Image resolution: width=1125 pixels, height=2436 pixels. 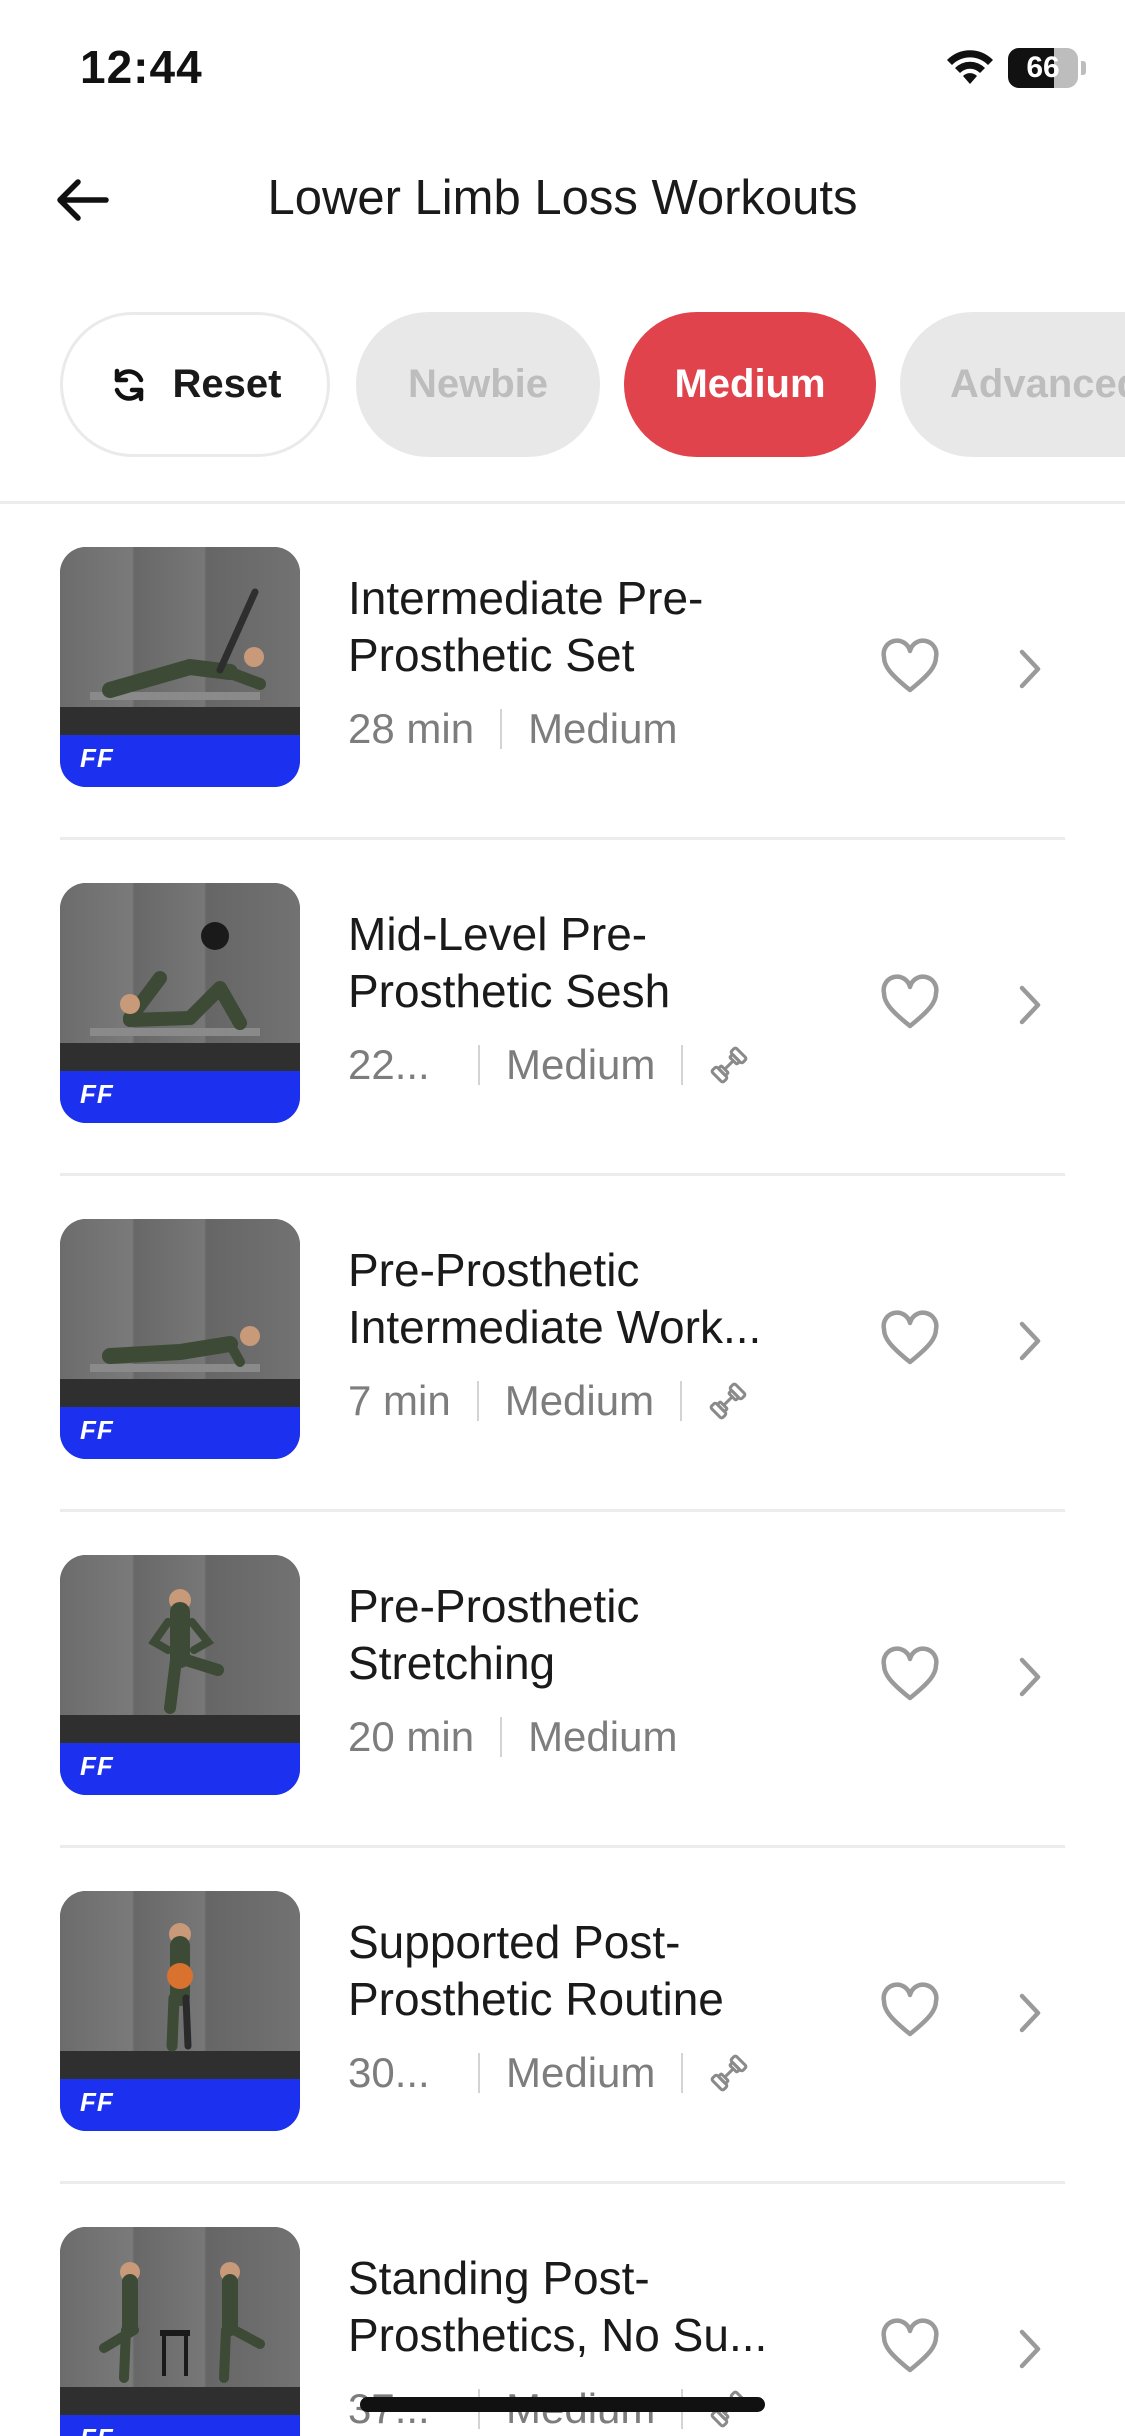 I want to click on battery-icon: 66, so click(x=1047, y=68).